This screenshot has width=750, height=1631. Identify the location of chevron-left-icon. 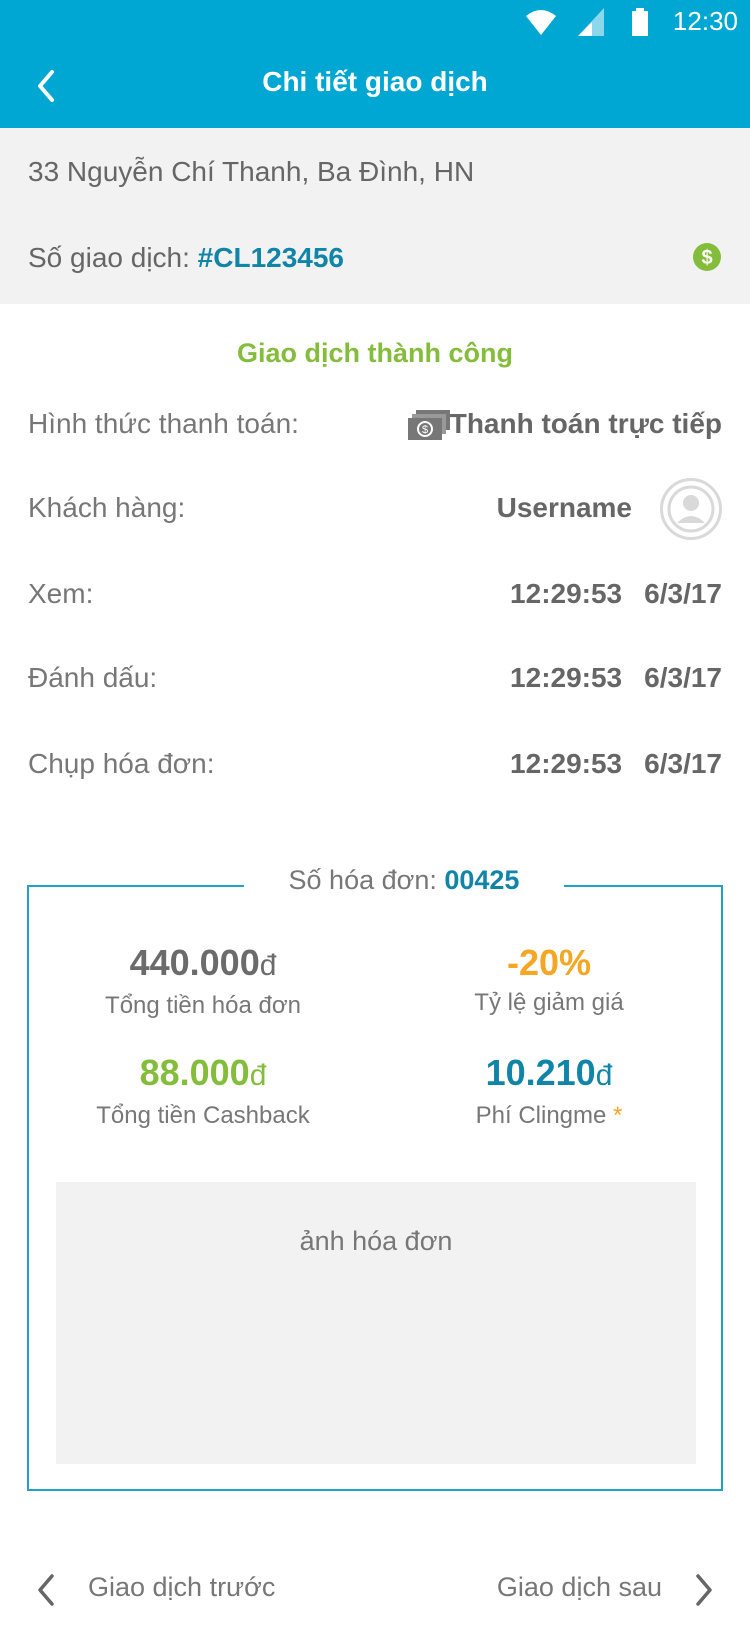
(46, 1590).